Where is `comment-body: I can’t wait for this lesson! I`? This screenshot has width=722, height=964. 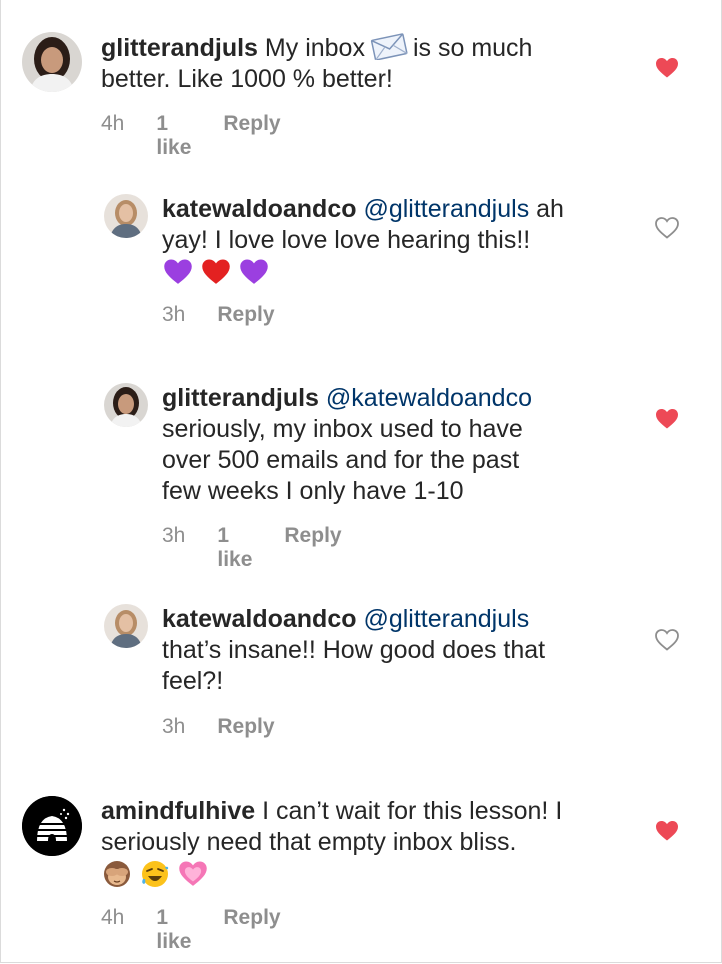 comment-body: I can’t wait for this lesson! I is located at coordinates (412, 811).